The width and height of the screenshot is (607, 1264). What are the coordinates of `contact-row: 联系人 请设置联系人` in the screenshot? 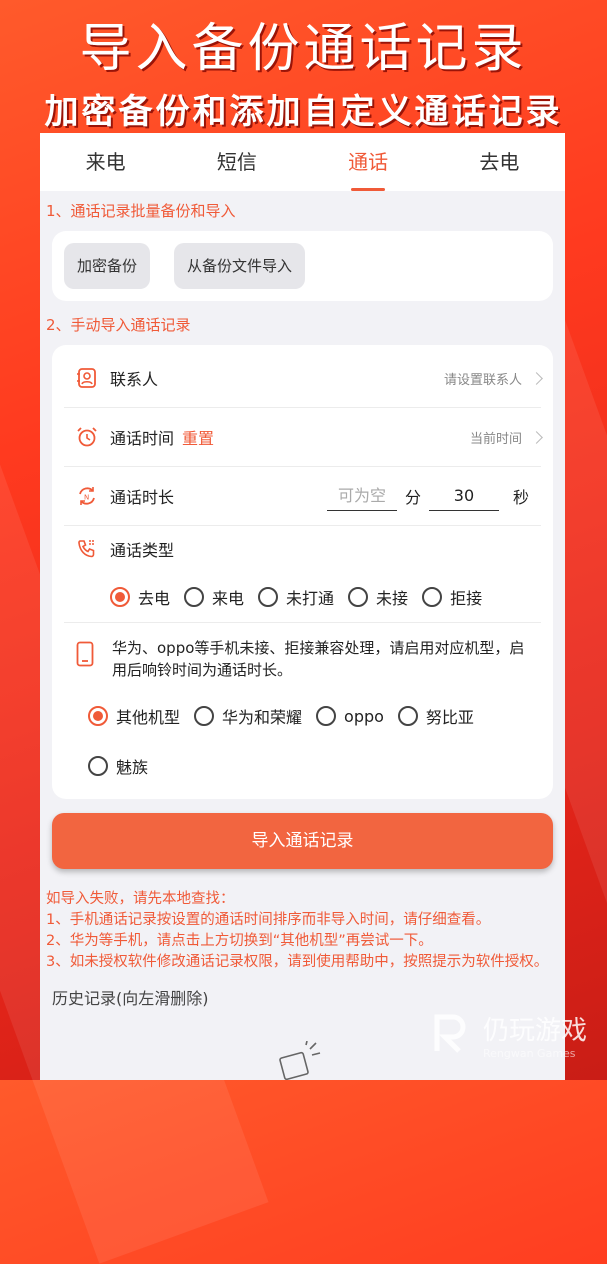 It's located at (303, 378).